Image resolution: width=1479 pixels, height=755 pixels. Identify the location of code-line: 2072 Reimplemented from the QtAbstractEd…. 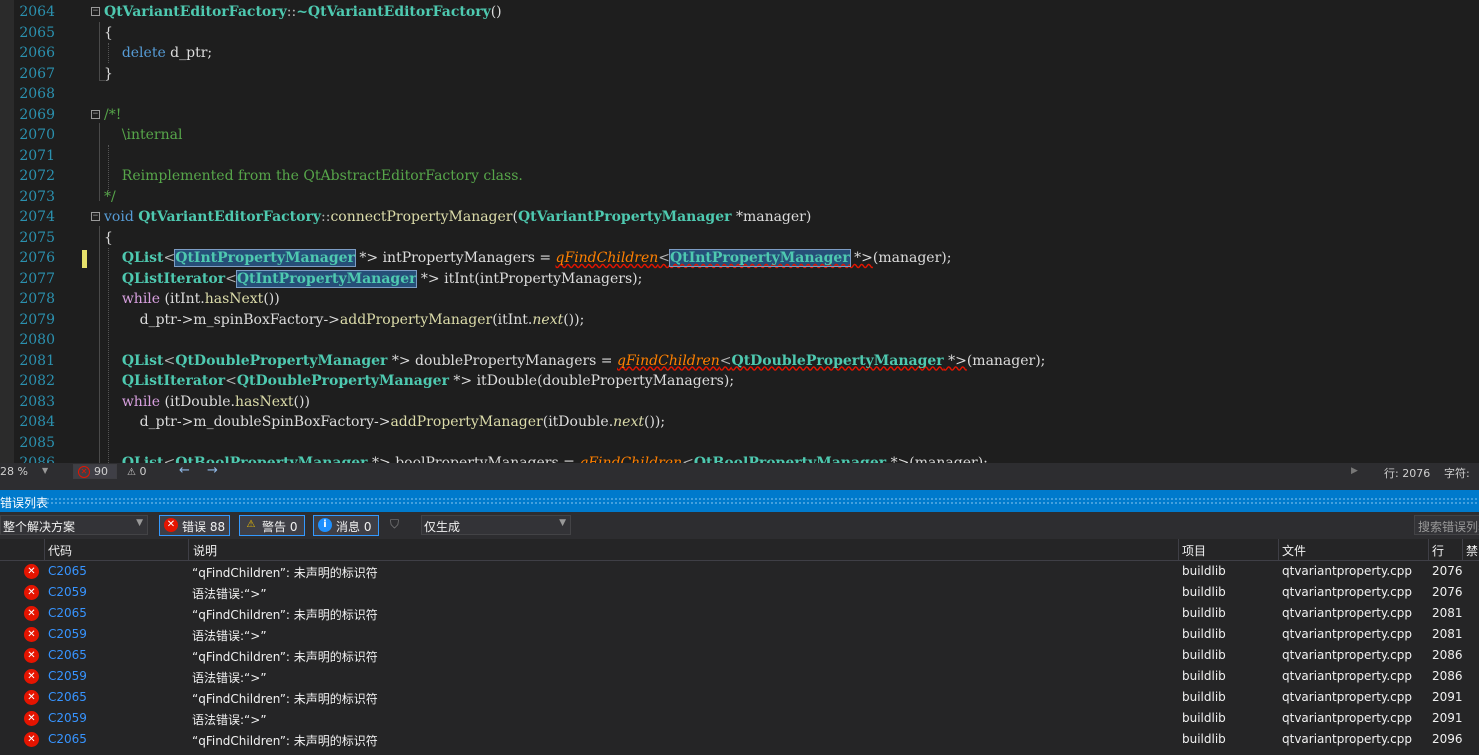
(739, 176).